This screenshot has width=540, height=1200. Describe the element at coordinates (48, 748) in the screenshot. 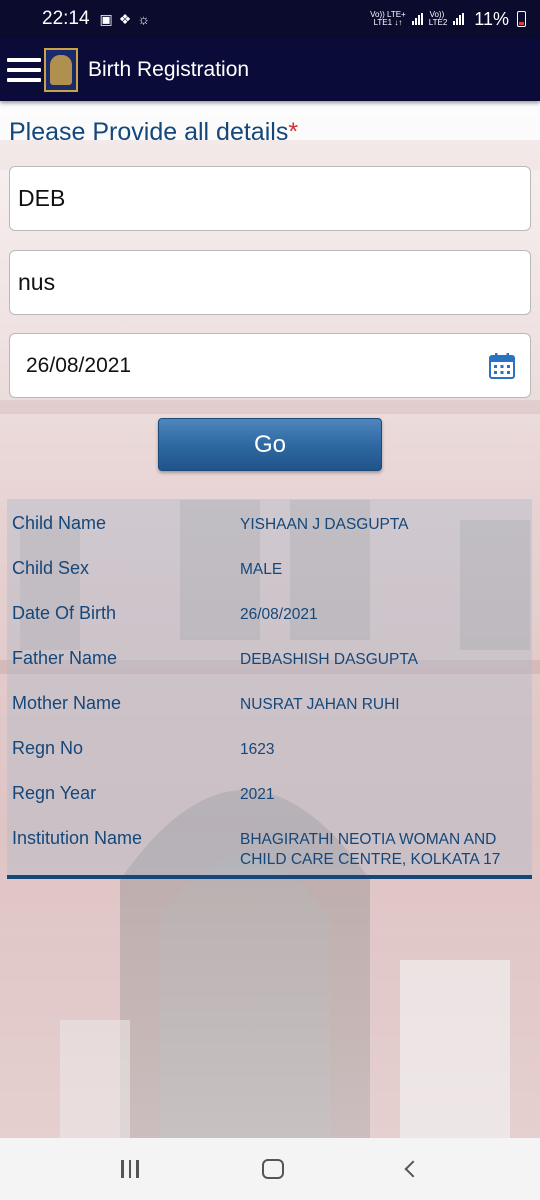

I see `detail-label: Regn No` at that location.